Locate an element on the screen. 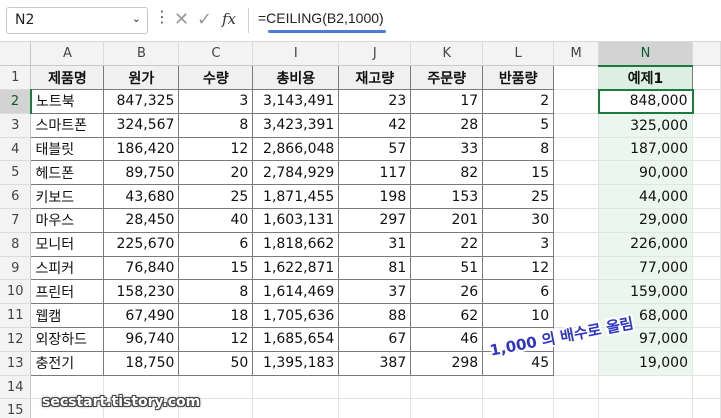 This screenshot has width=721, height=418. column-header: I is located at coordinates (296, 54).